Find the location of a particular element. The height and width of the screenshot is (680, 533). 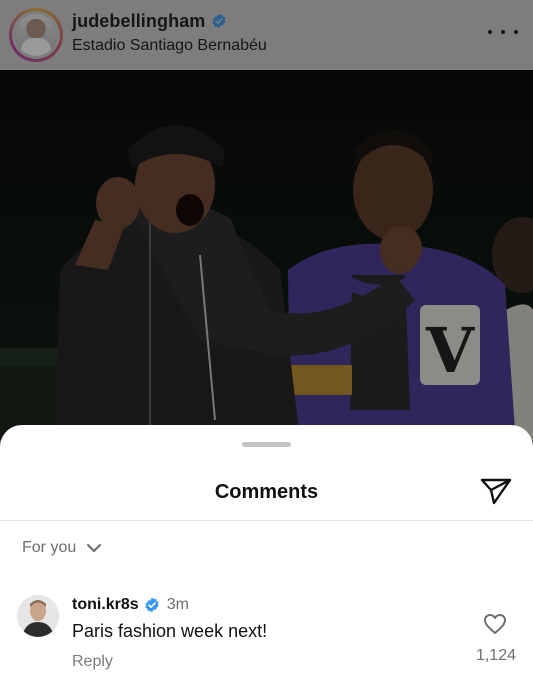

post-location: Estadio Santiago Bernabéu is located at coordinates (169, 46).